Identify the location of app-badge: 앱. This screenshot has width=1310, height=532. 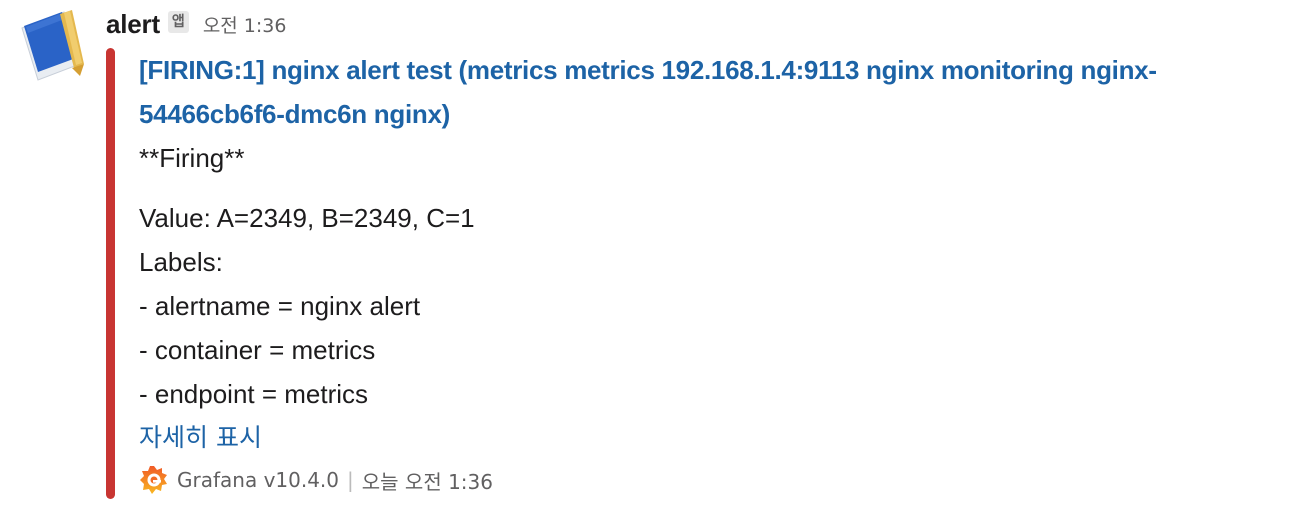
(178, 22).